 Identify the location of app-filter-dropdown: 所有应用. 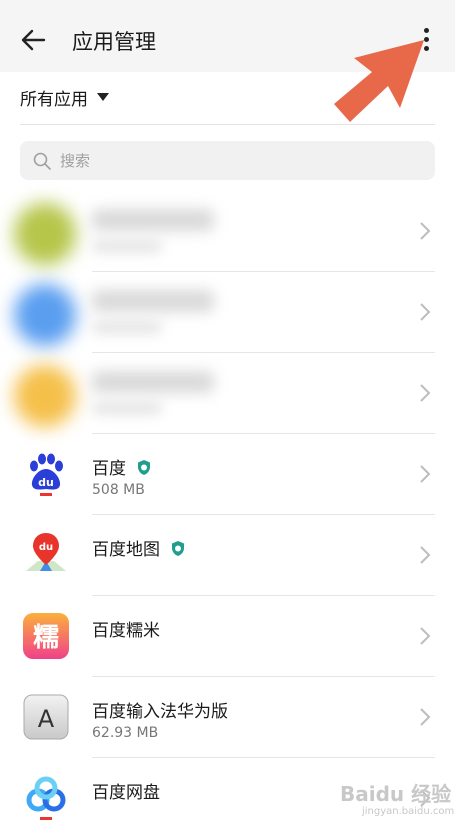
(64, 97).